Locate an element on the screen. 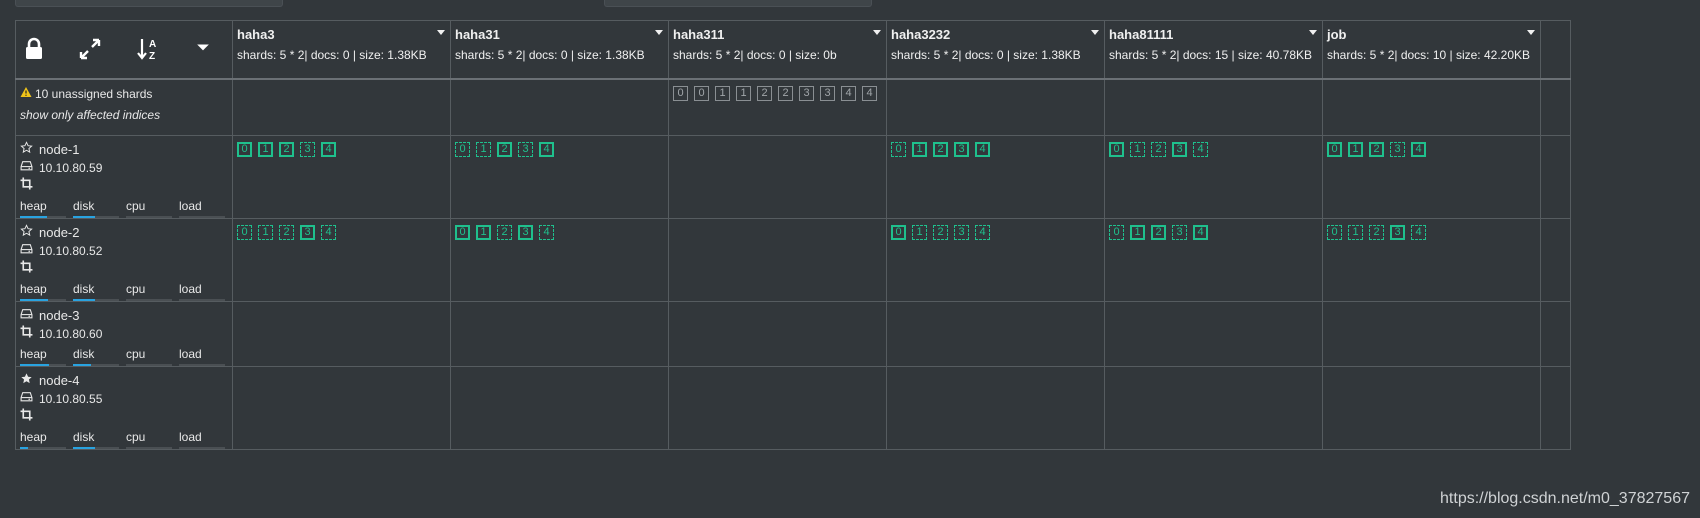 The height and width of the screenshot is (518, 1700). node-name: node-4 is located at coordinates (59, 381).